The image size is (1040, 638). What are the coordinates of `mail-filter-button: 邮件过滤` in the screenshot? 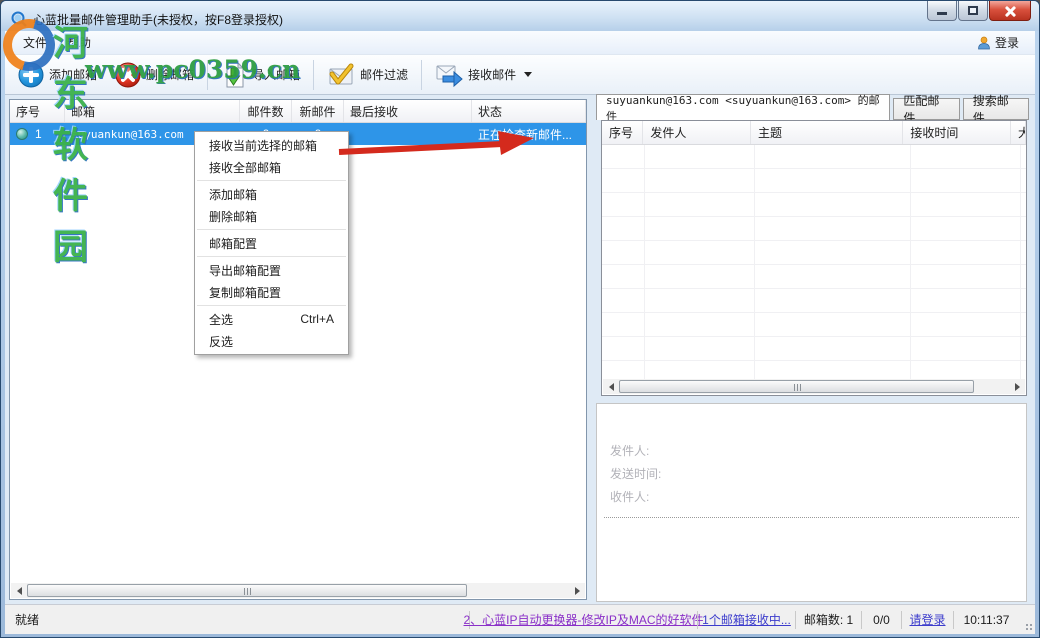 It's located at (367, 75).